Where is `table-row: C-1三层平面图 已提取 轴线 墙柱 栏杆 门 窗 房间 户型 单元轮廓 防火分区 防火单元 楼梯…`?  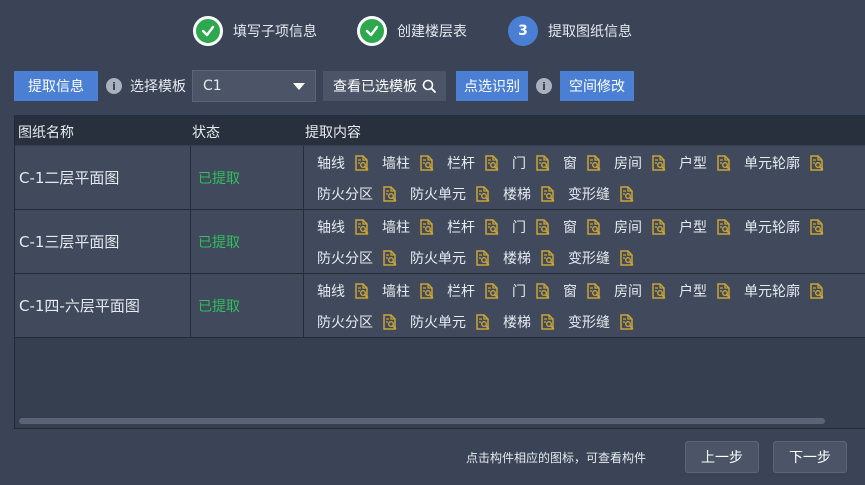
table-row: C-1三层平面图 已提取 轴线 墙柱 栏杆 门 窗 房间 户型 单元轮廓 防火分区 防火单元 楼梯… is located at coordinates (440, 242).